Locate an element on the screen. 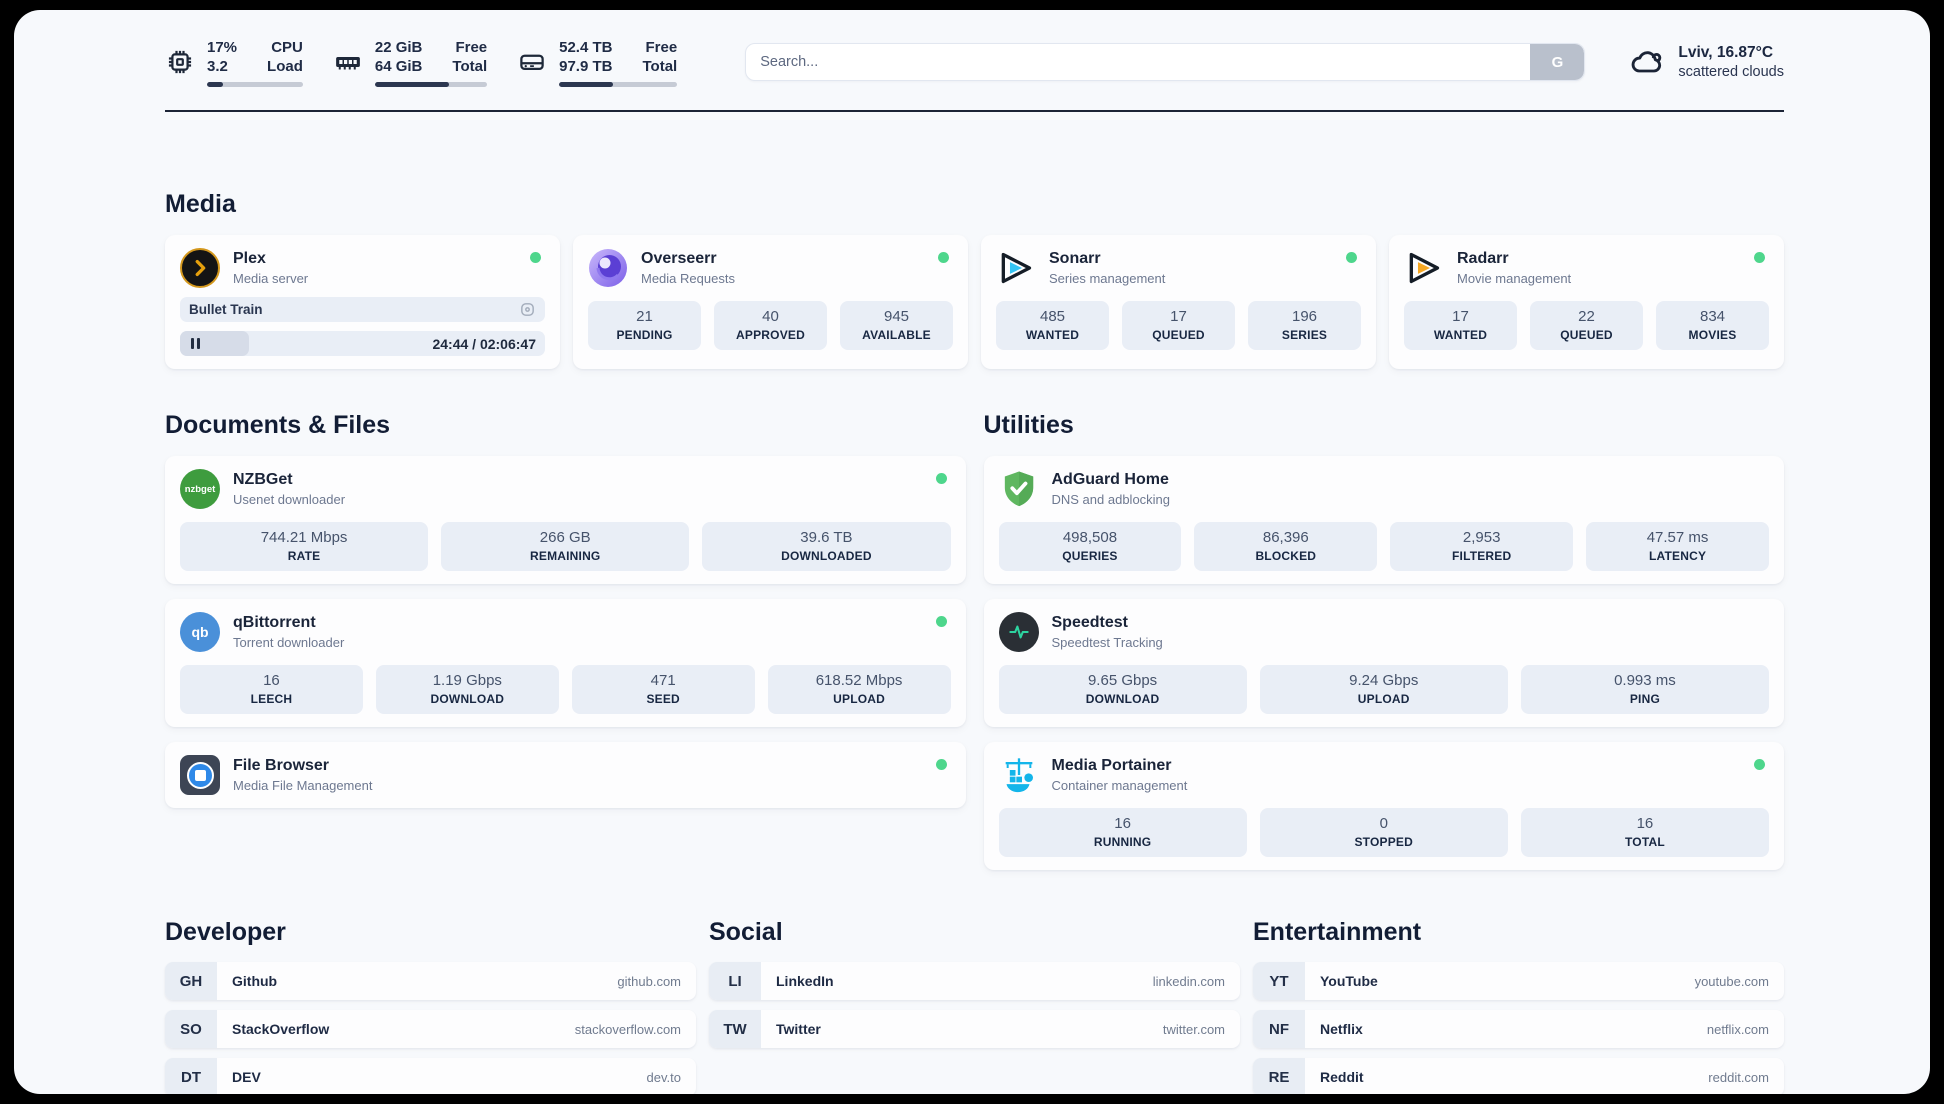 This screenshot has height=1104, width=1944. service-subtitle: Usenet downloader is located at coordinates (289, 499).